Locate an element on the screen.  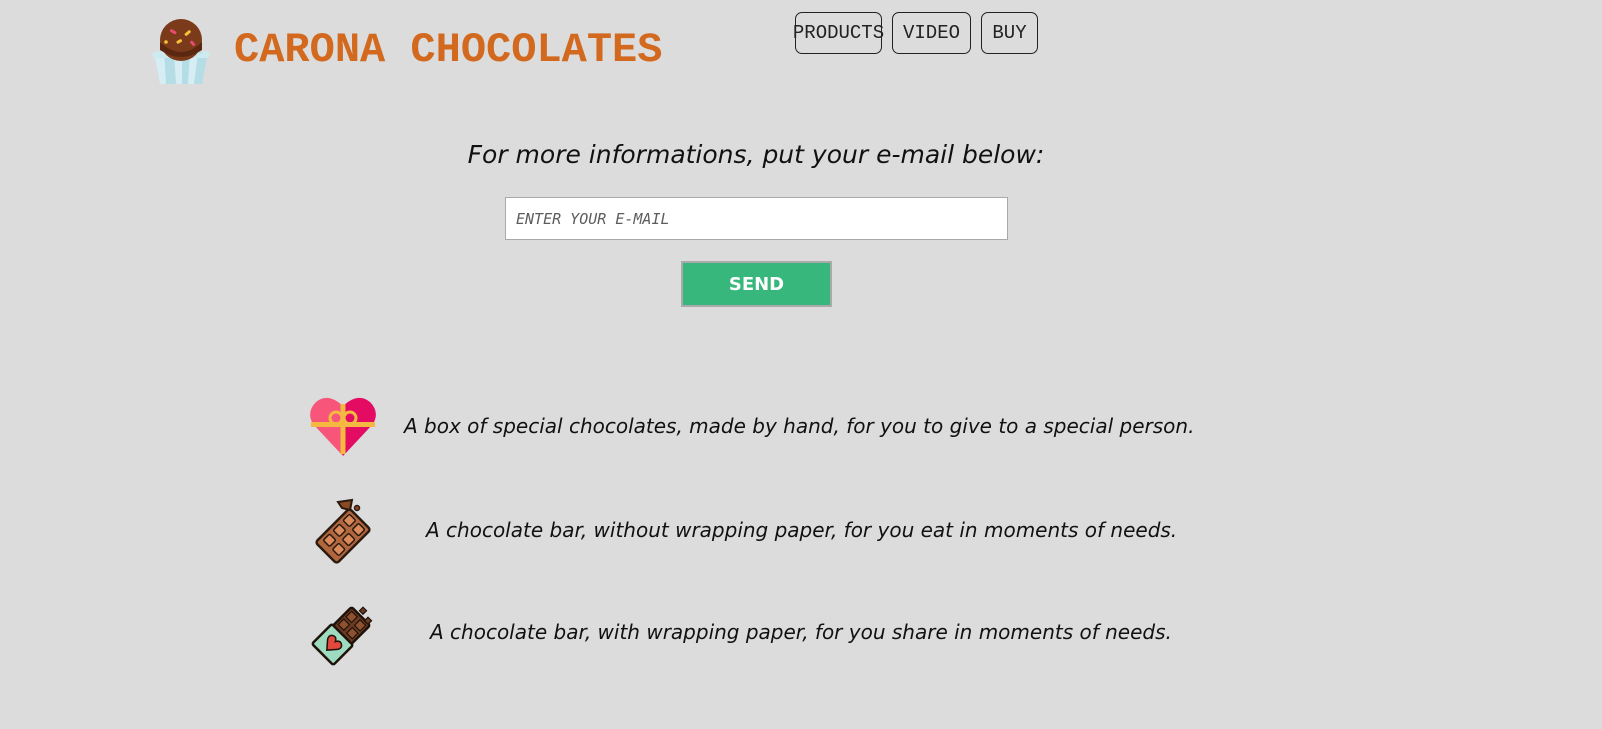
send-button: SEND is located at coordinates (756, 284).